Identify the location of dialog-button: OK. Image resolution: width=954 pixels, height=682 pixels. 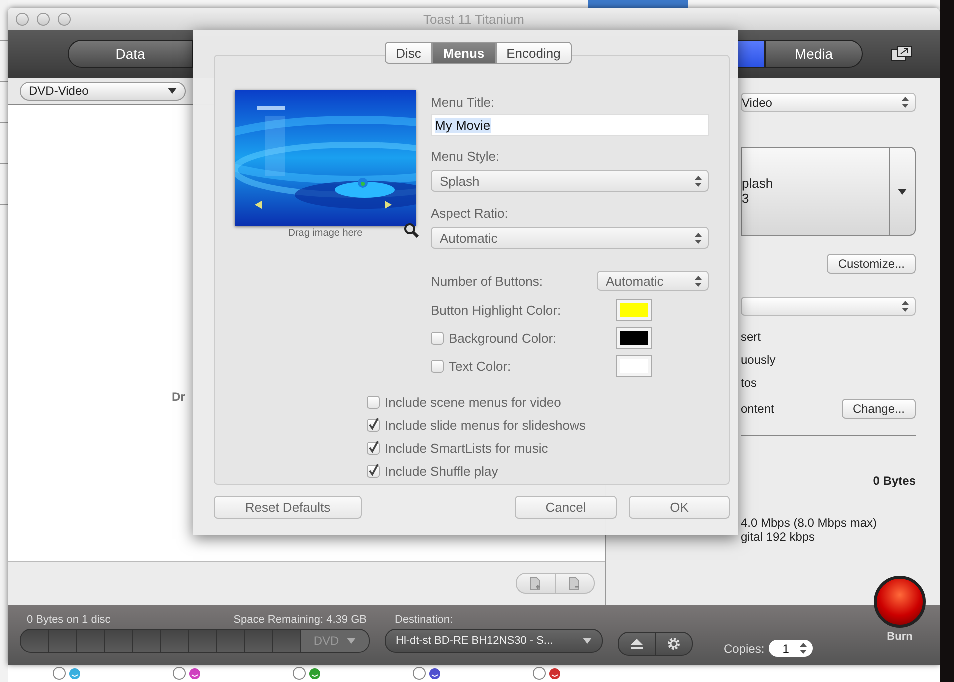
(679, 507).